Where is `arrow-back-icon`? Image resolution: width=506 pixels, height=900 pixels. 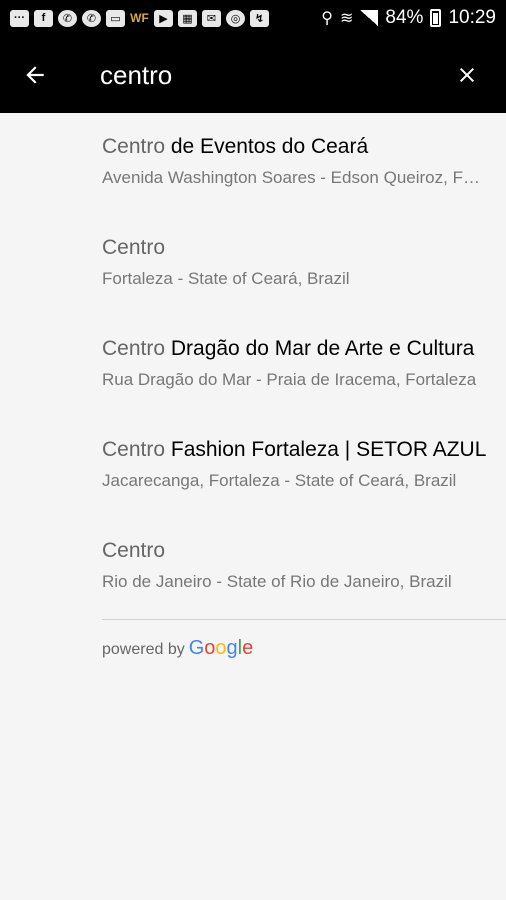
arrow-back-icon is located at coordinates (35, 75).